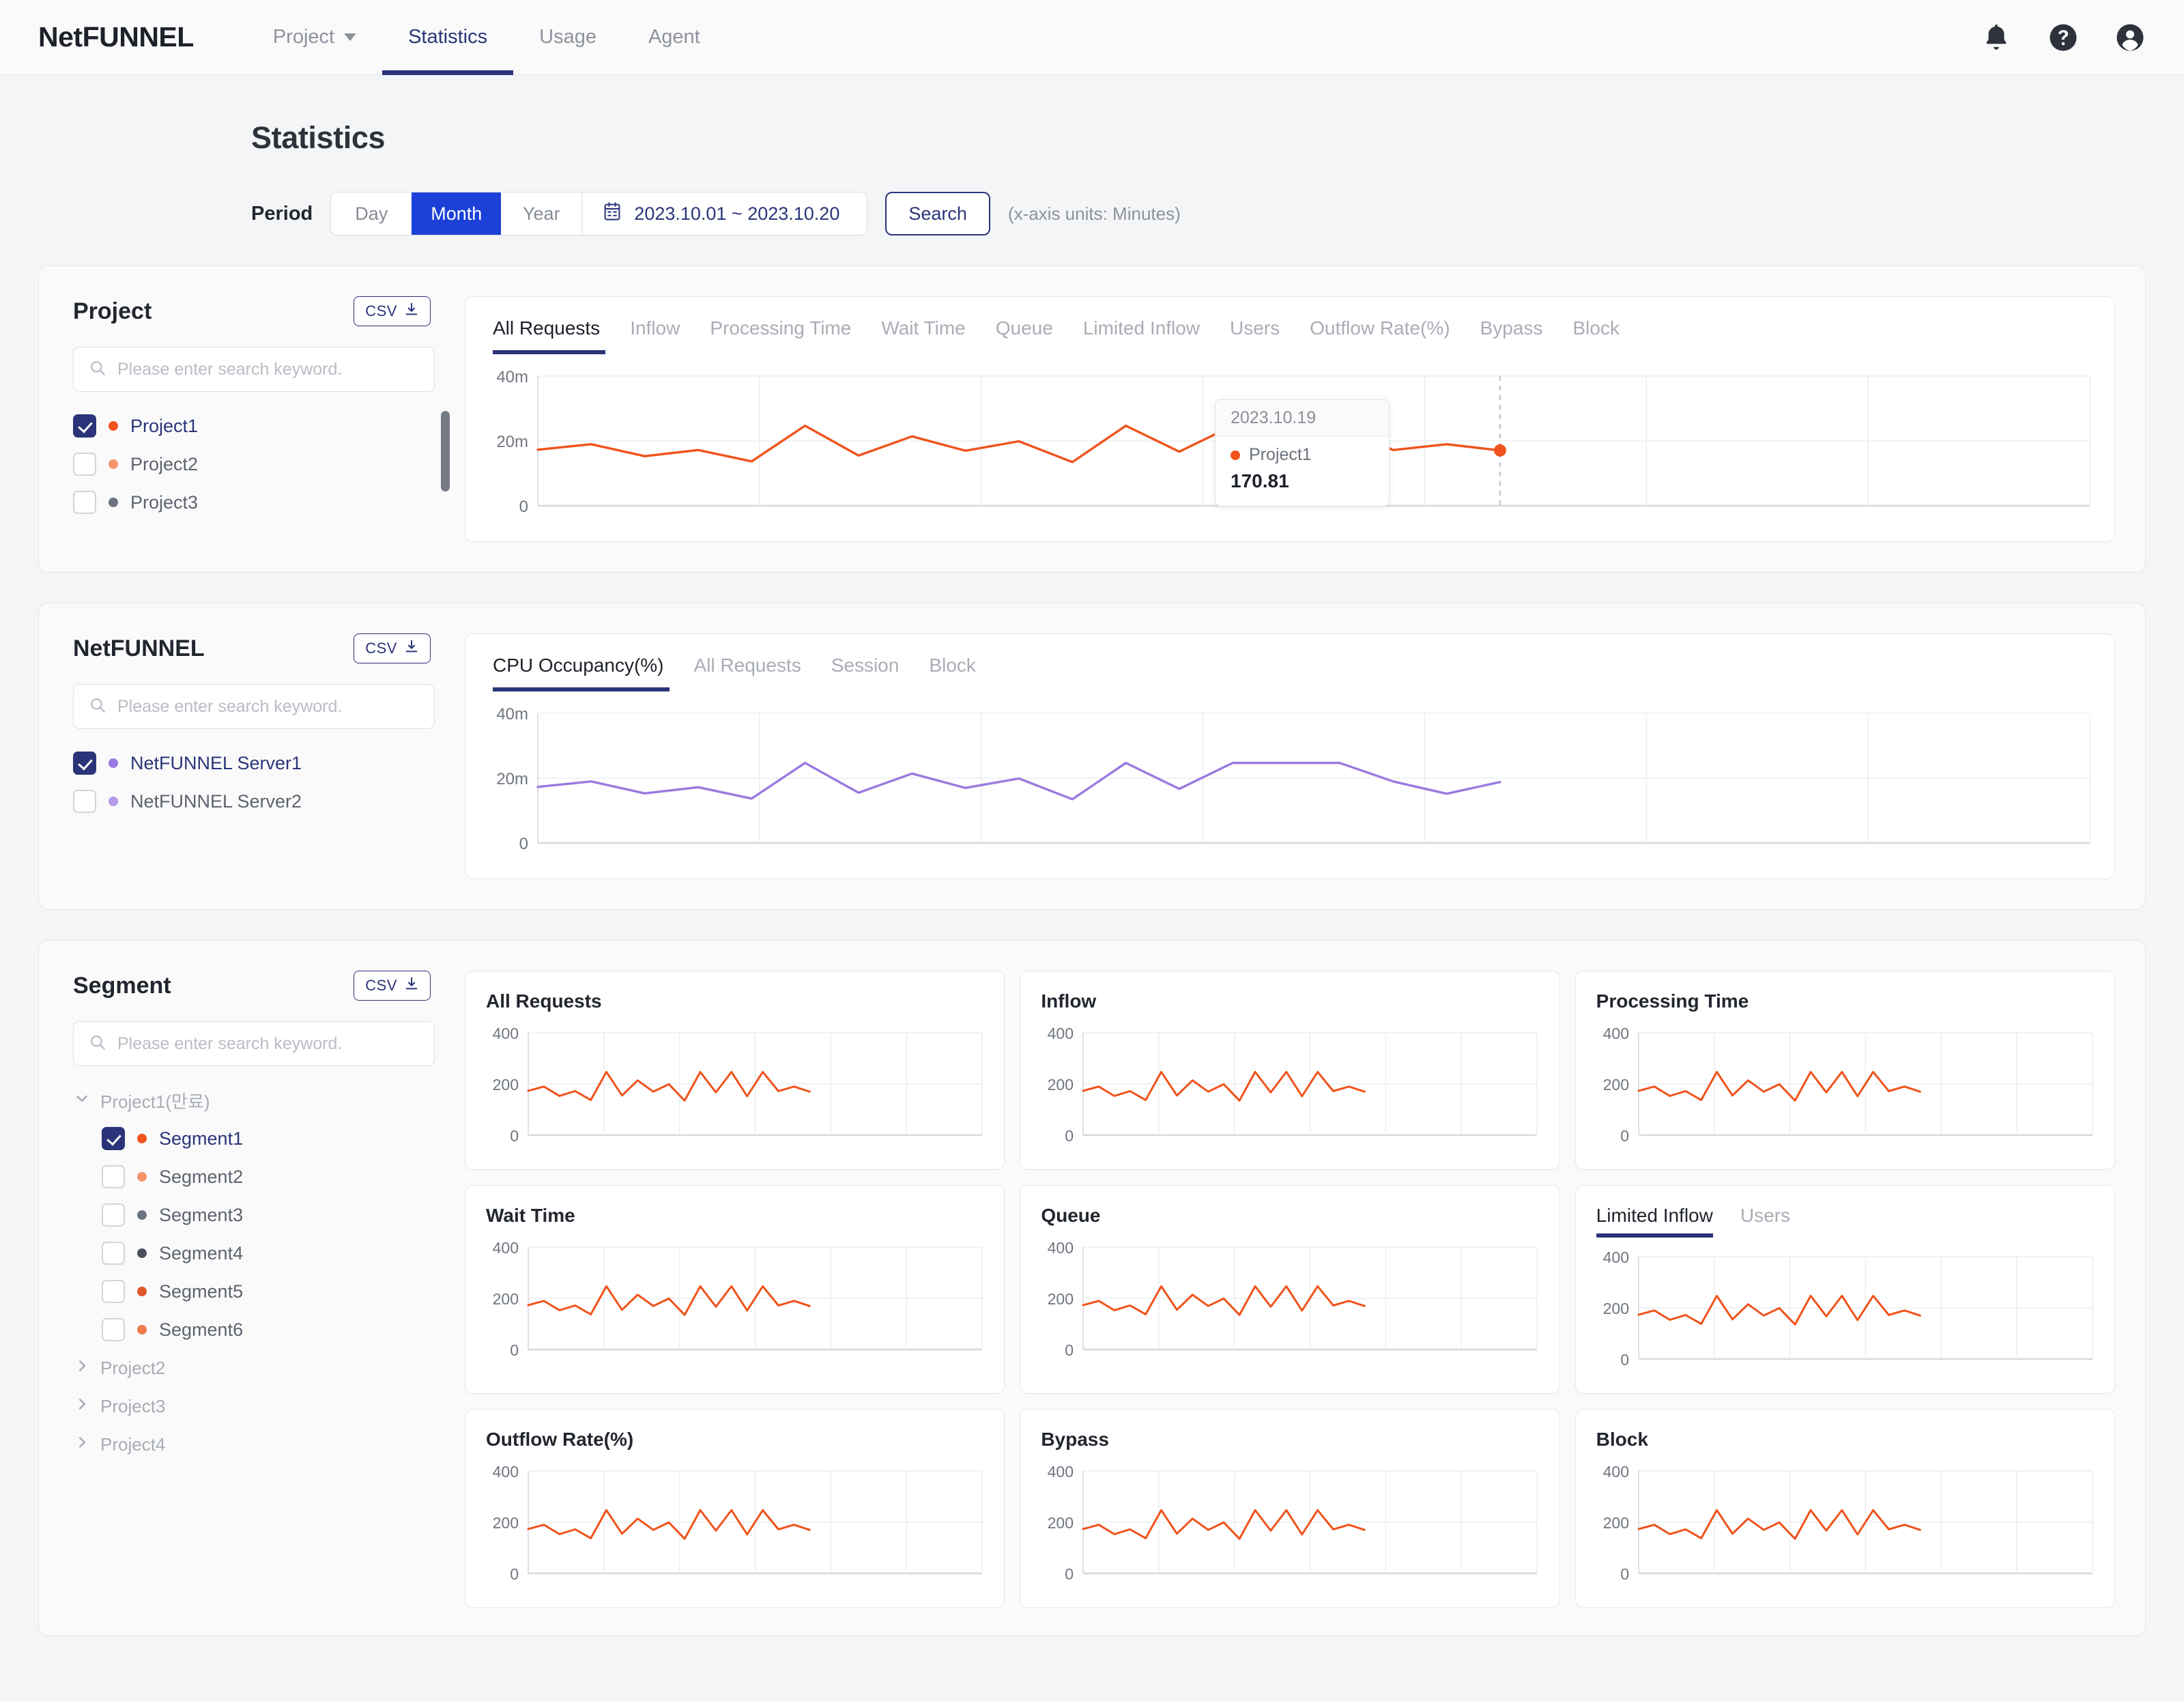 Image resolution: width=2184 pixels, height=1701 pixels. Describe the element at coordinates (254, 1444) in the screenshot. I see `tree-node-project4: Project4` at that location.